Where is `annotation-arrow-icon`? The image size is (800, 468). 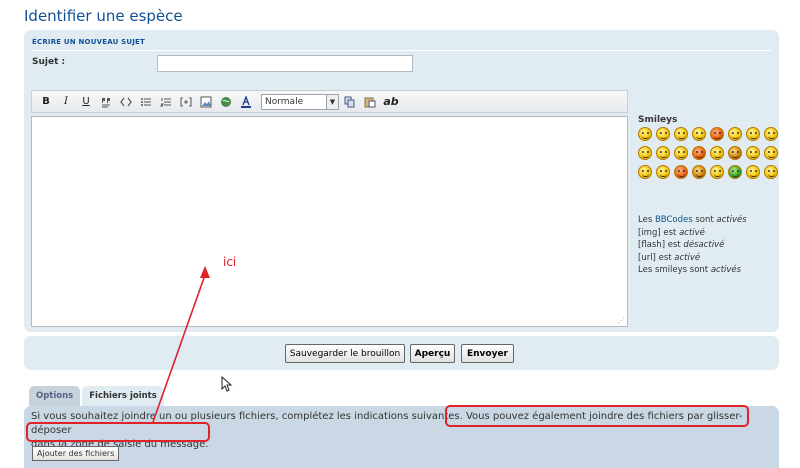 annotation-arrow-icon is located at coordinates (181, 344).